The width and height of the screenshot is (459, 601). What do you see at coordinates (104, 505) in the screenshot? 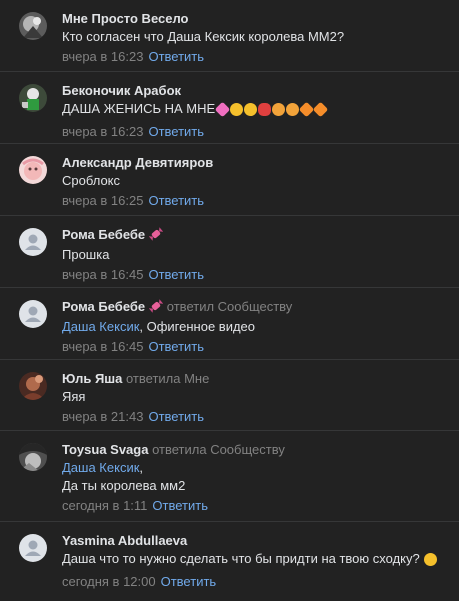
I see `comment-time: сегодня в 1:11` at bounding box center [104, 505].